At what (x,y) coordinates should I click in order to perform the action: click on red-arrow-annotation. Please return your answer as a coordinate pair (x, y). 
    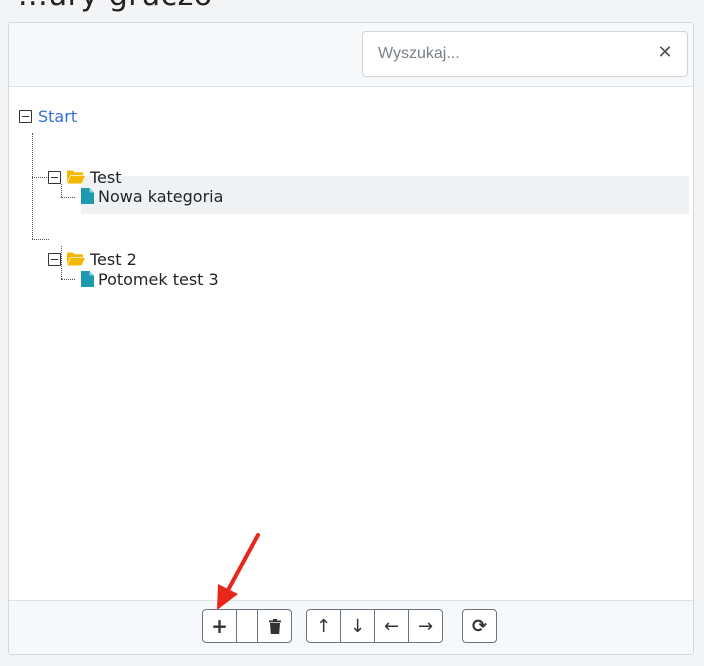
    Looking at the image, I should click on (238, 571).